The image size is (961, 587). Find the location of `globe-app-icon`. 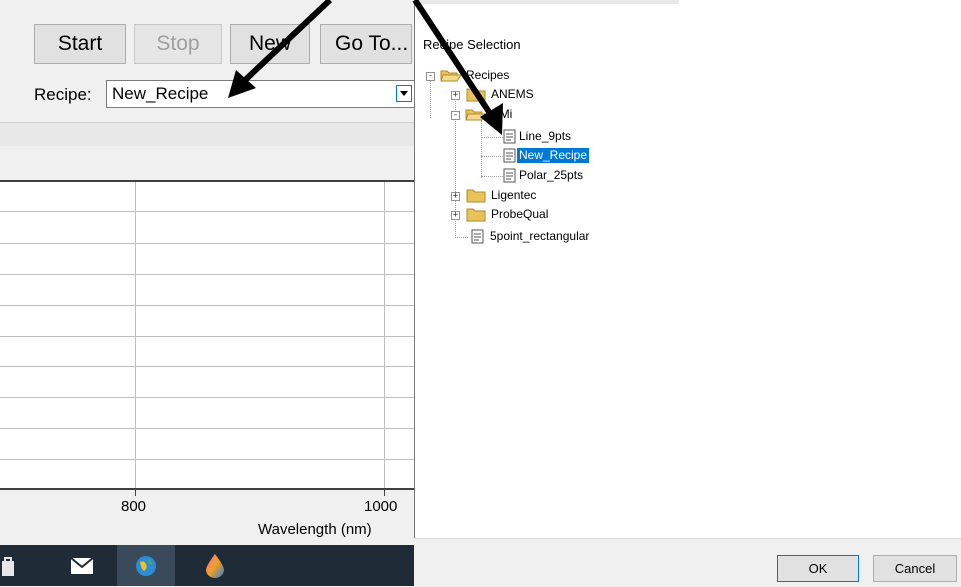

globe-app-icon is located at coordinates (146, 565).